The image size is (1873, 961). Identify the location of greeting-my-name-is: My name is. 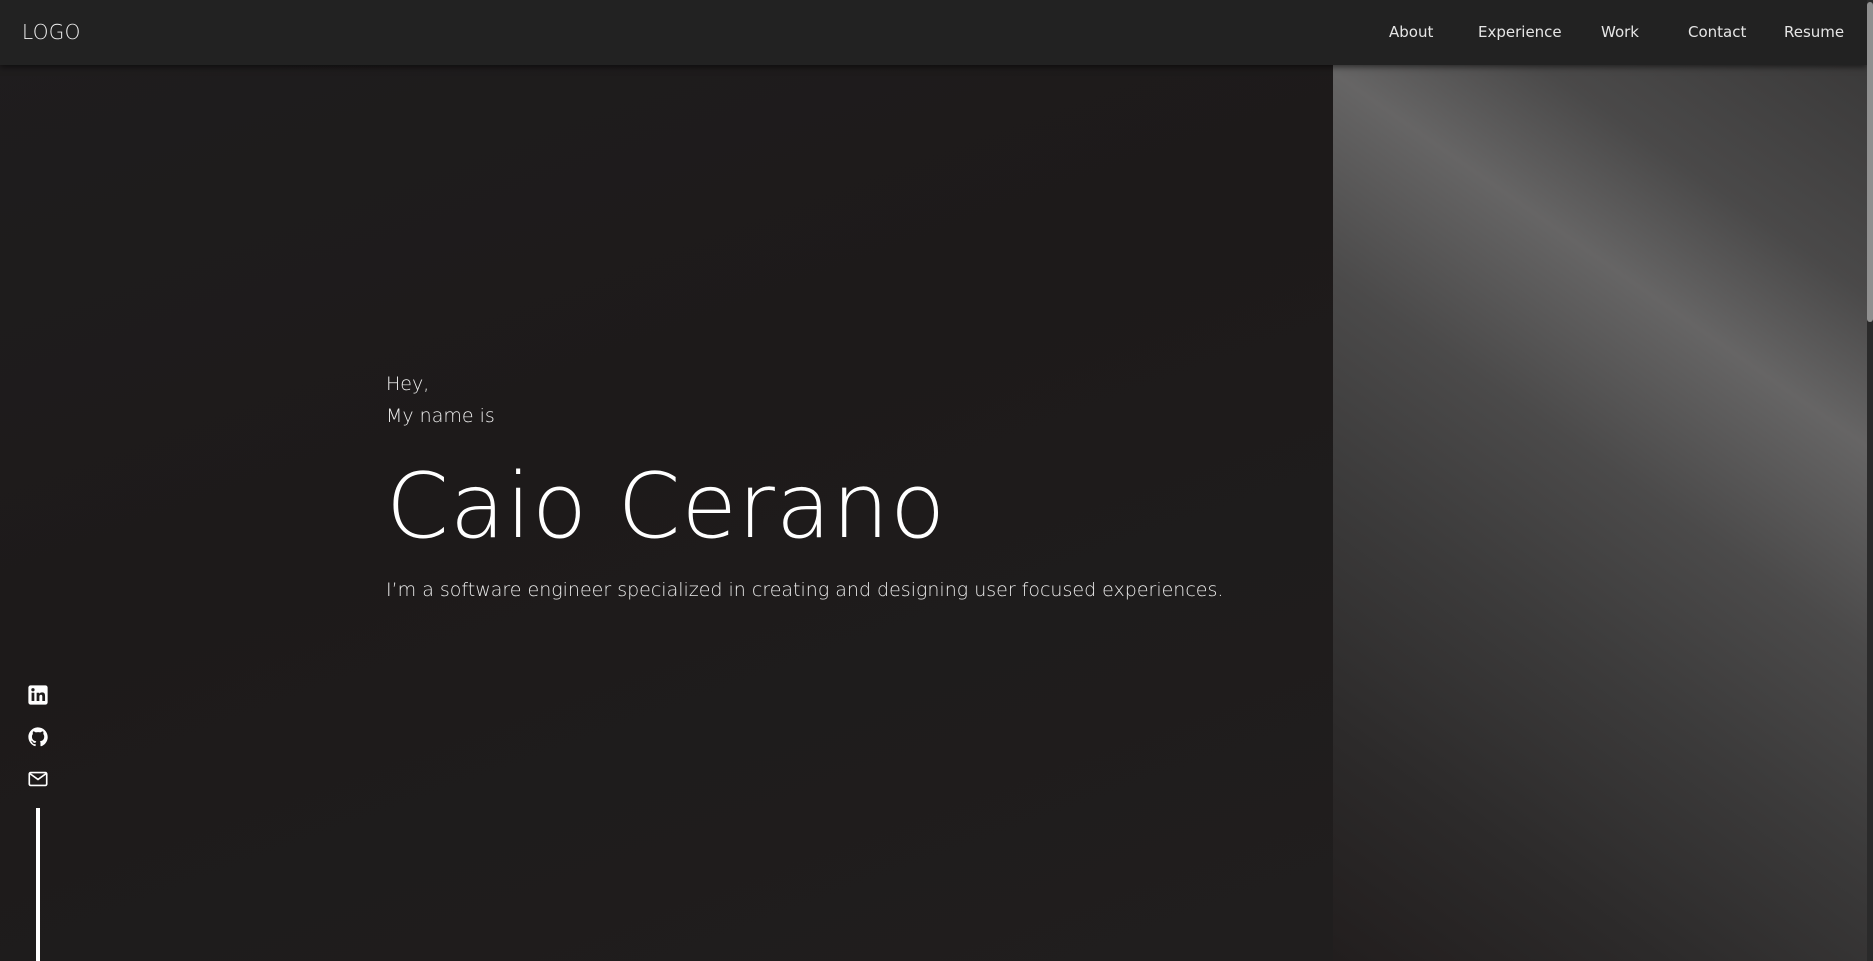
(440, 416).